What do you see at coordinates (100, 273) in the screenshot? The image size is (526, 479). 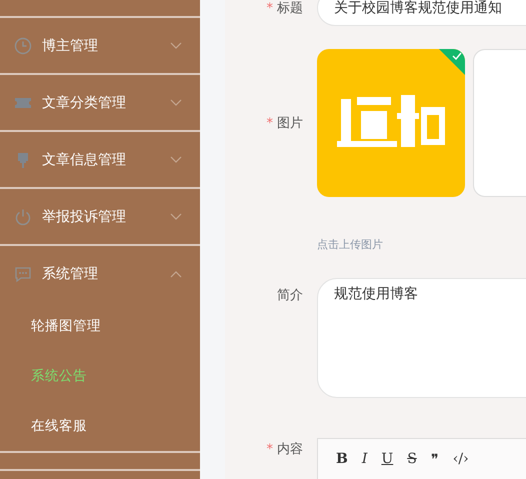 I see `sidebar-item: 系统管理` at bounding box center [100, 273].